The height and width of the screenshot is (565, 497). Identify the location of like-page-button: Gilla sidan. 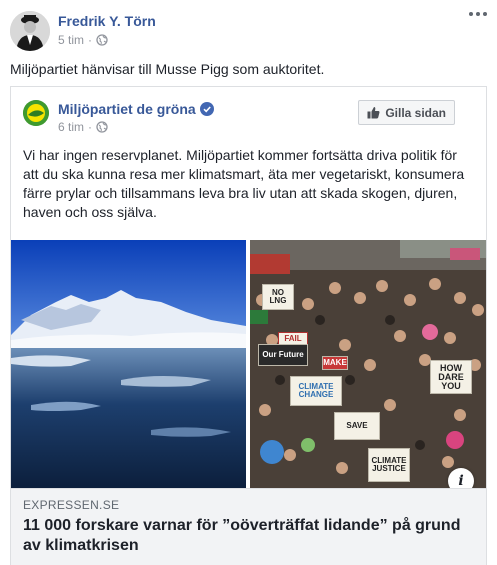
(406, 112).